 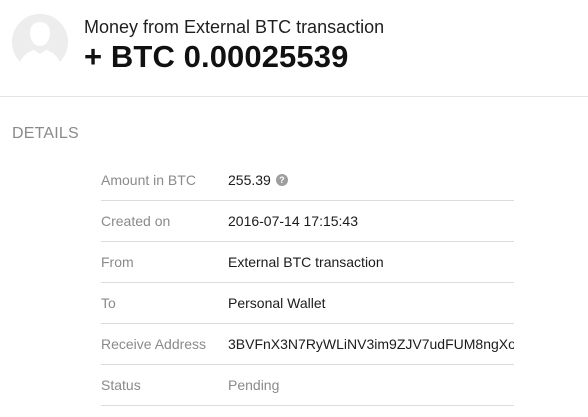 What do you see at coordinates (136, 221) in the screenshot?
I see `detail-label: Created on` at bounding box center [136, 221].